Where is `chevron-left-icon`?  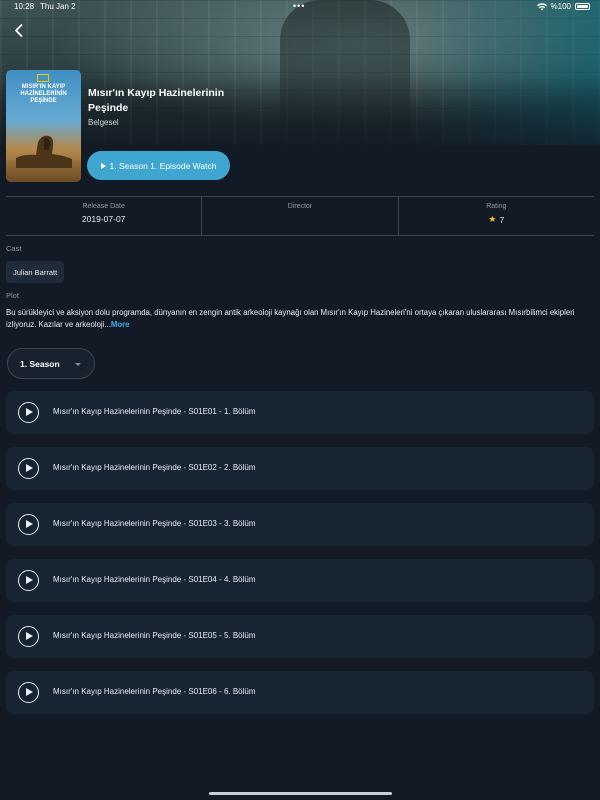 chevron-left-icon is located at coordinates (18, 30).